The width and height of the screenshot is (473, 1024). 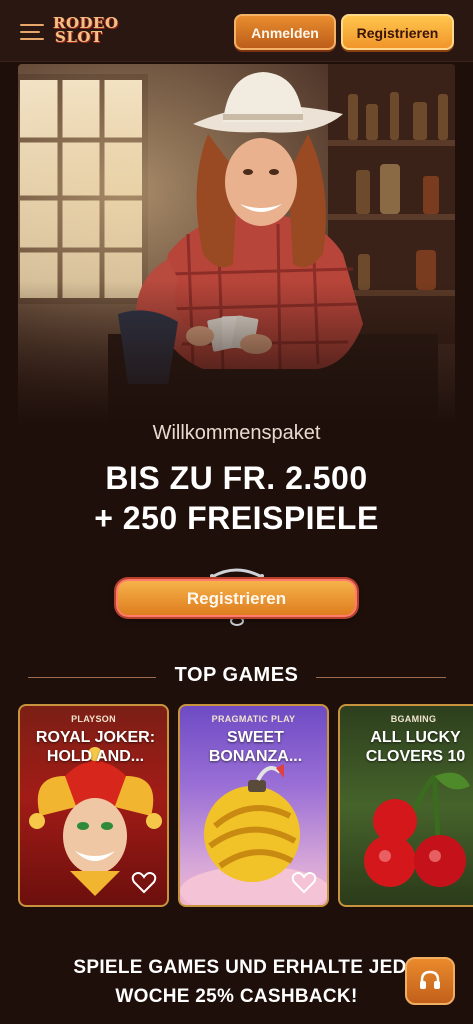 I want to click on support-chat-button, so click(x=430, y=981).